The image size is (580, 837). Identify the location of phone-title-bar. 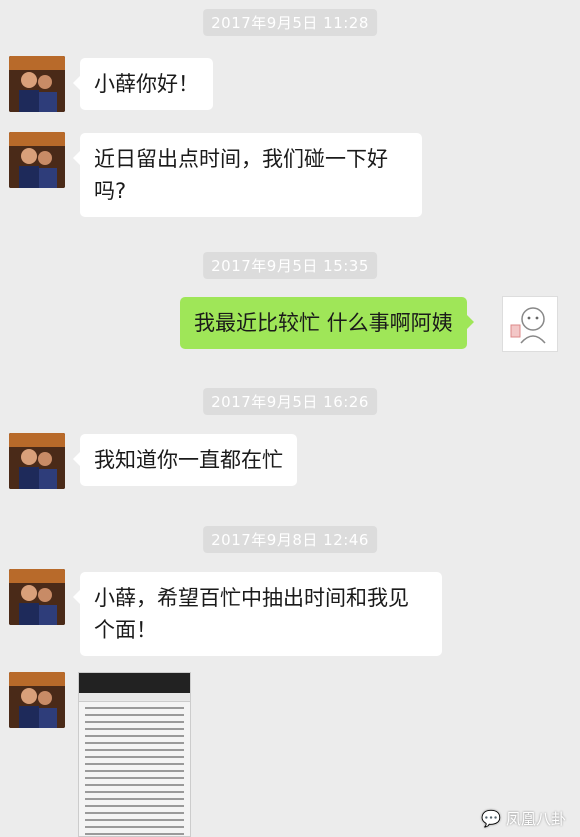
(134, 697).